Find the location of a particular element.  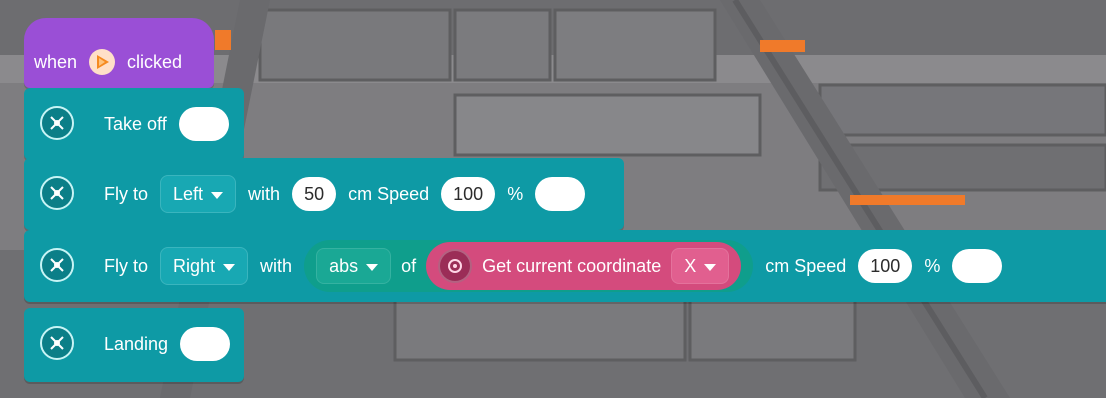

take-off-block: Take off is located at coordinates (134, 124).